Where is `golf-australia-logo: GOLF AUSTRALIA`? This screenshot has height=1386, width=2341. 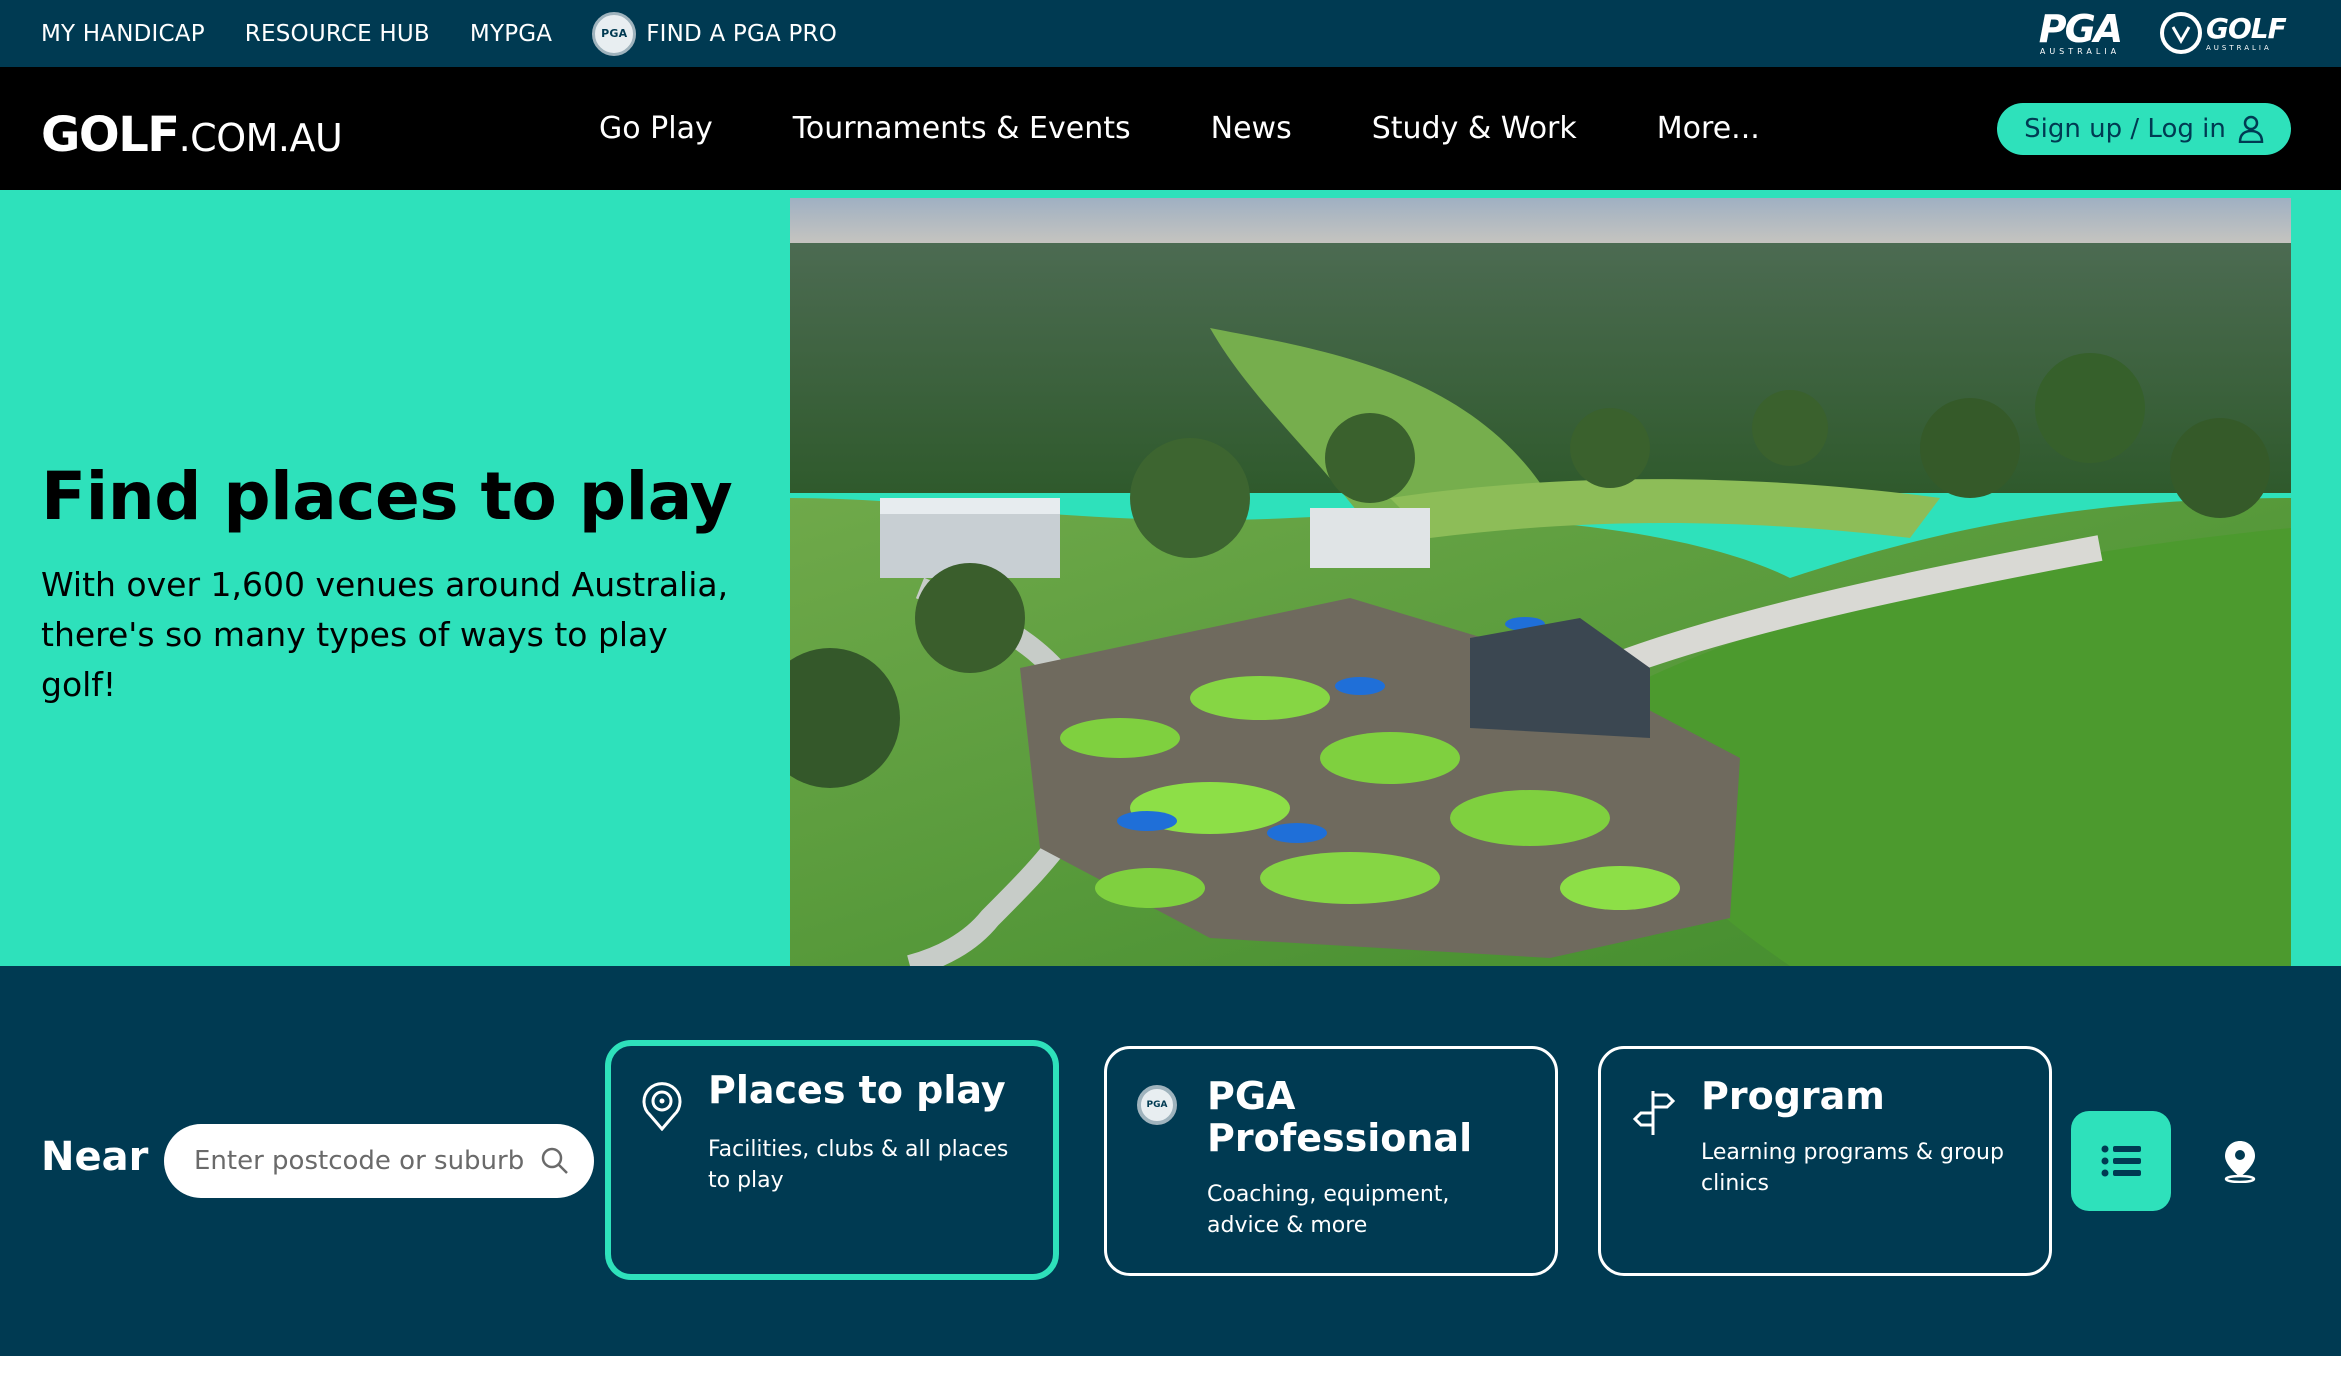 golf-australia-logo: GOLF AUSTRALIA is located at coordinates (2227, 33).